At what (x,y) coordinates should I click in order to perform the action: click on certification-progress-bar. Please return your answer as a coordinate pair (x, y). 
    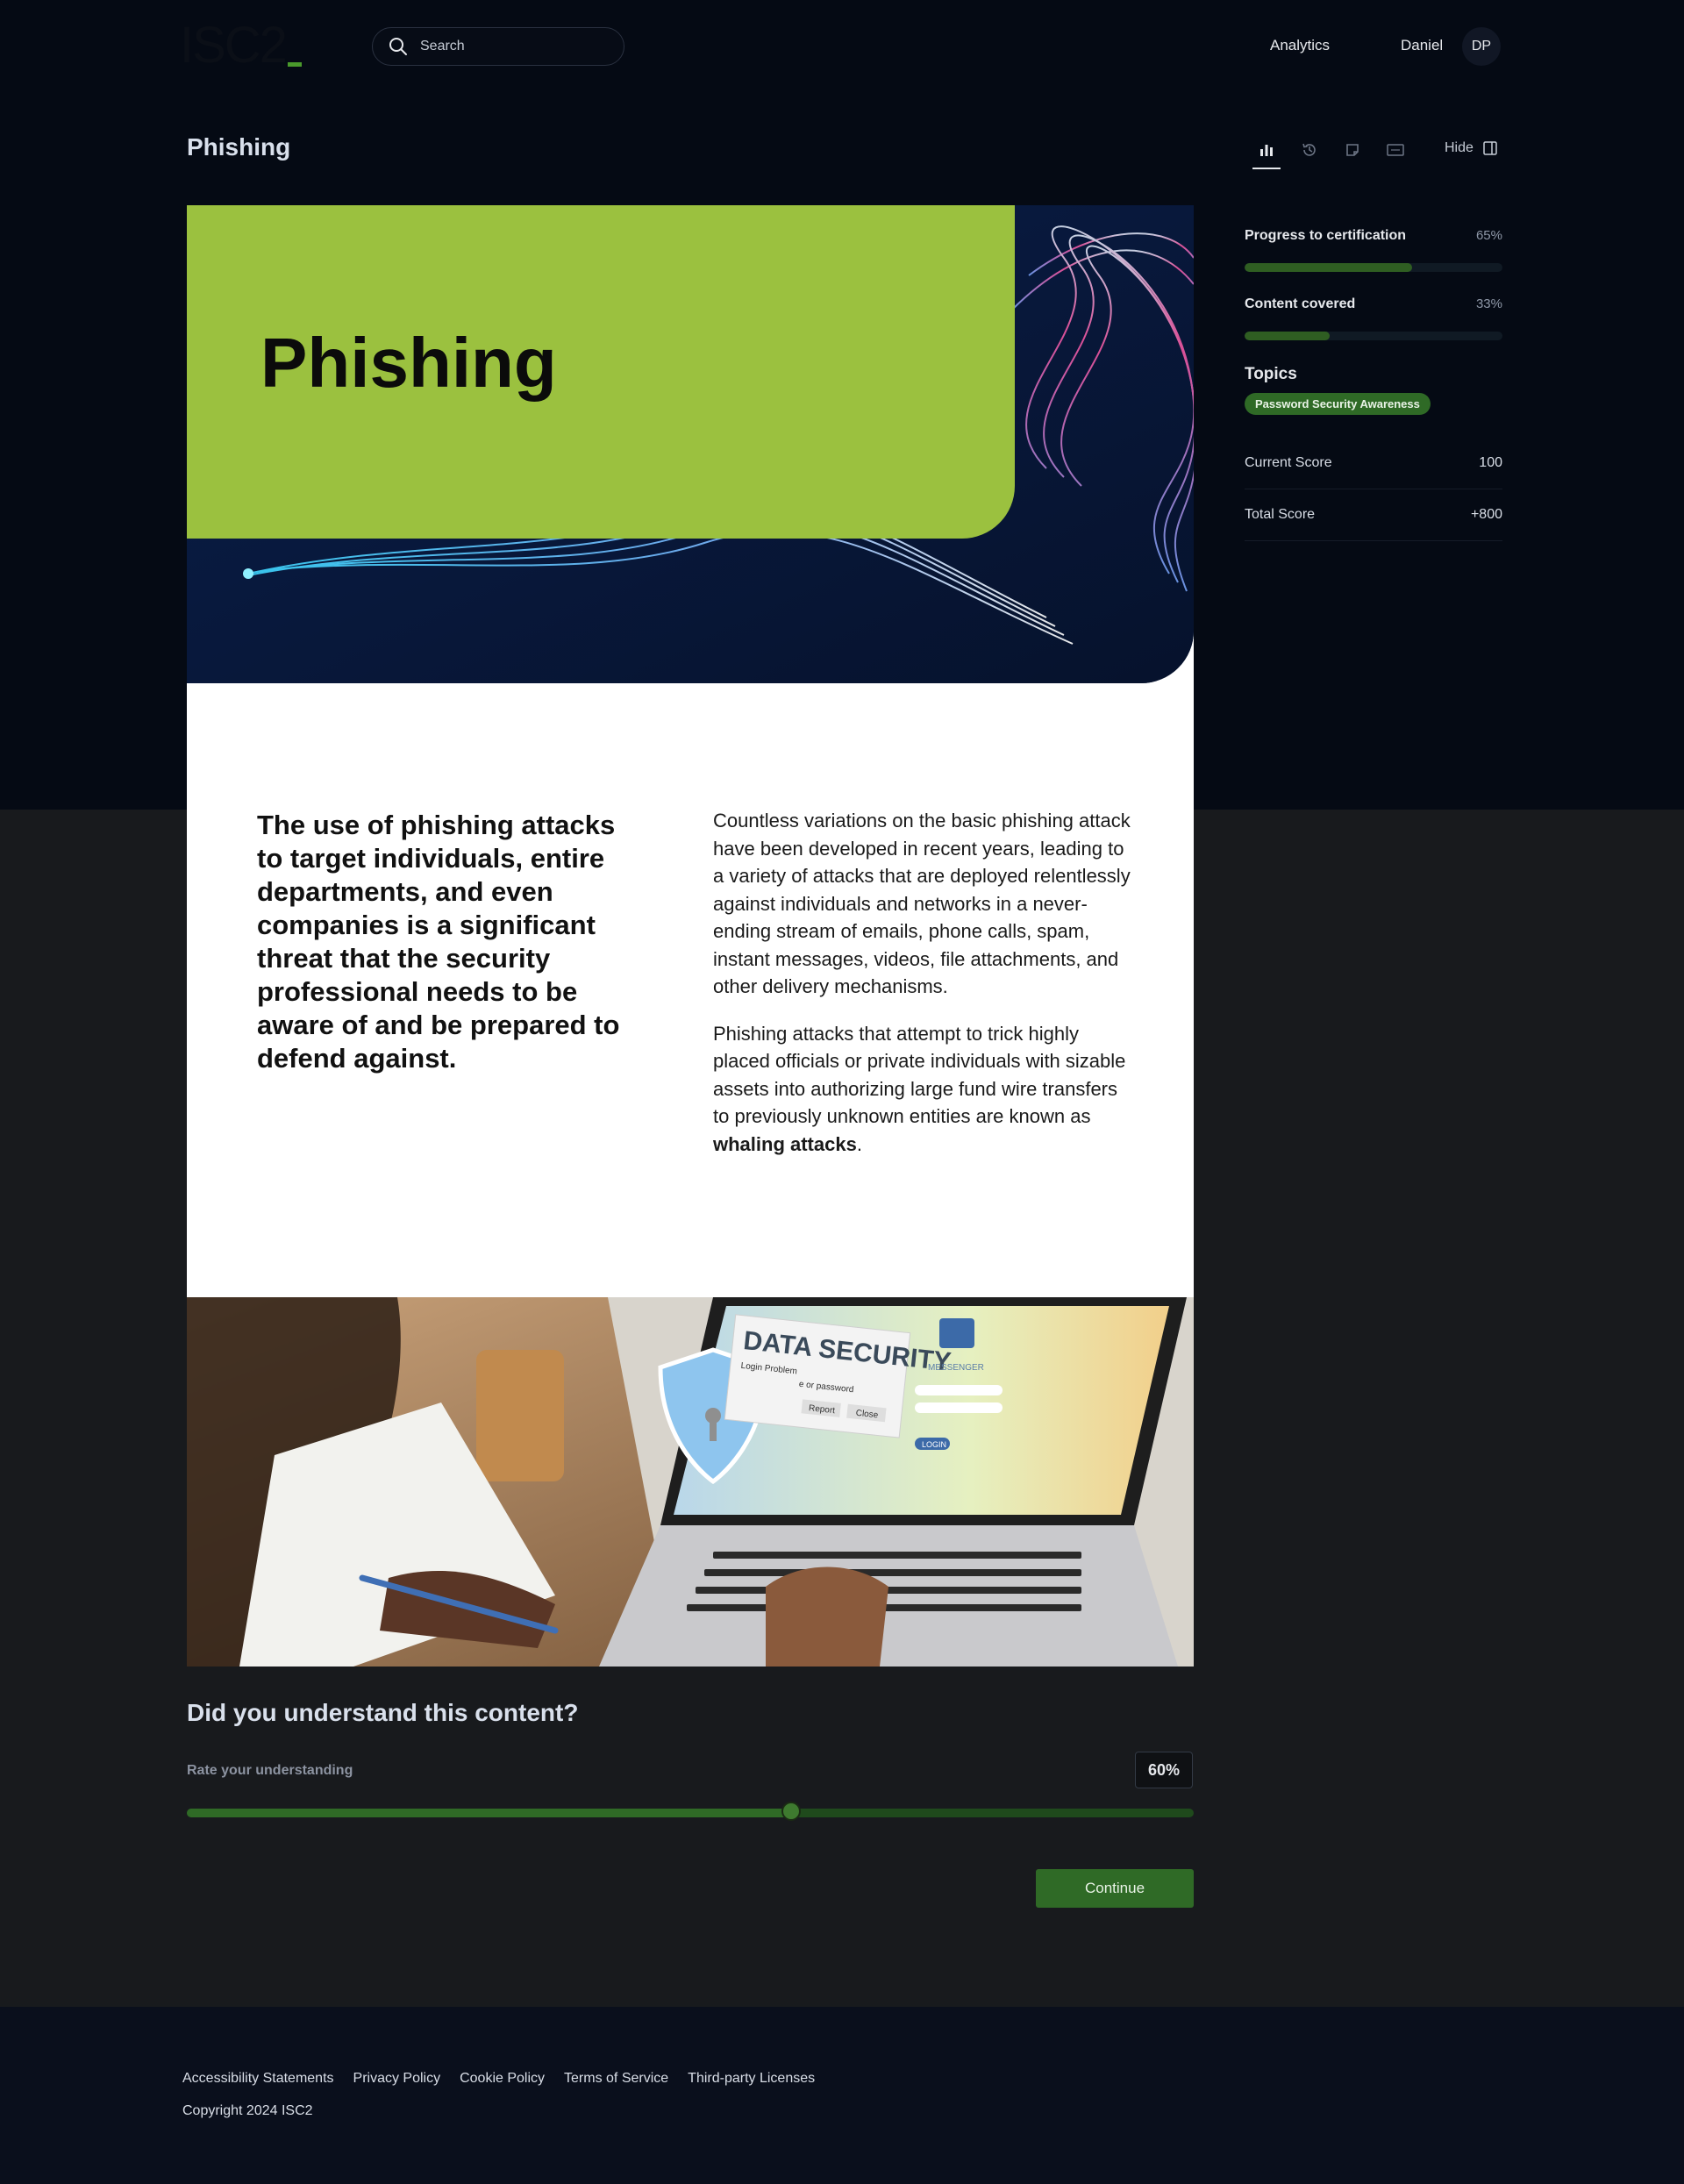
    Looking at the image, I should click on (1373, 267).